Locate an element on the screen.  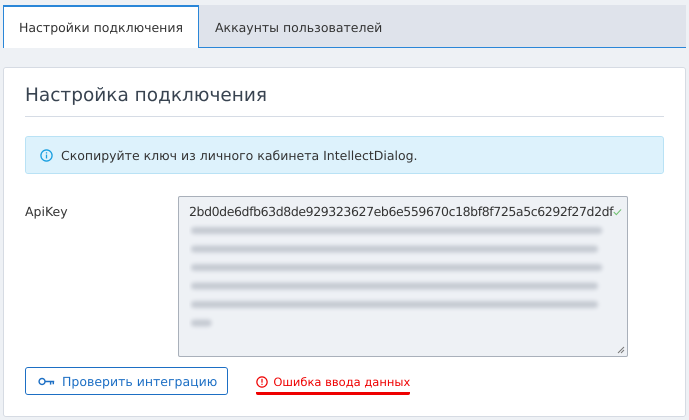
key-icon is located at coordinates (47, 381).